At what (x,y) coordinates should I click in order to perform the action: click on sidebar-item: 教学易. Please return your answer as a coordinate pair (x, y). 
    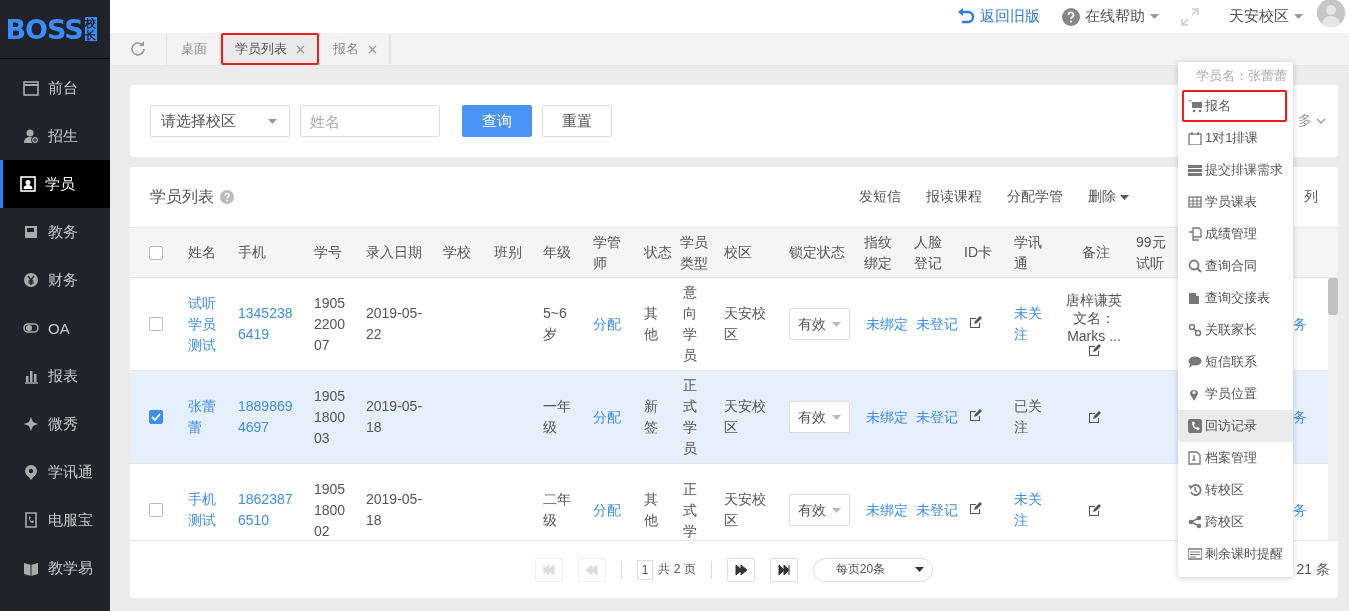
    Looking at the image, I should click on (55, 568).